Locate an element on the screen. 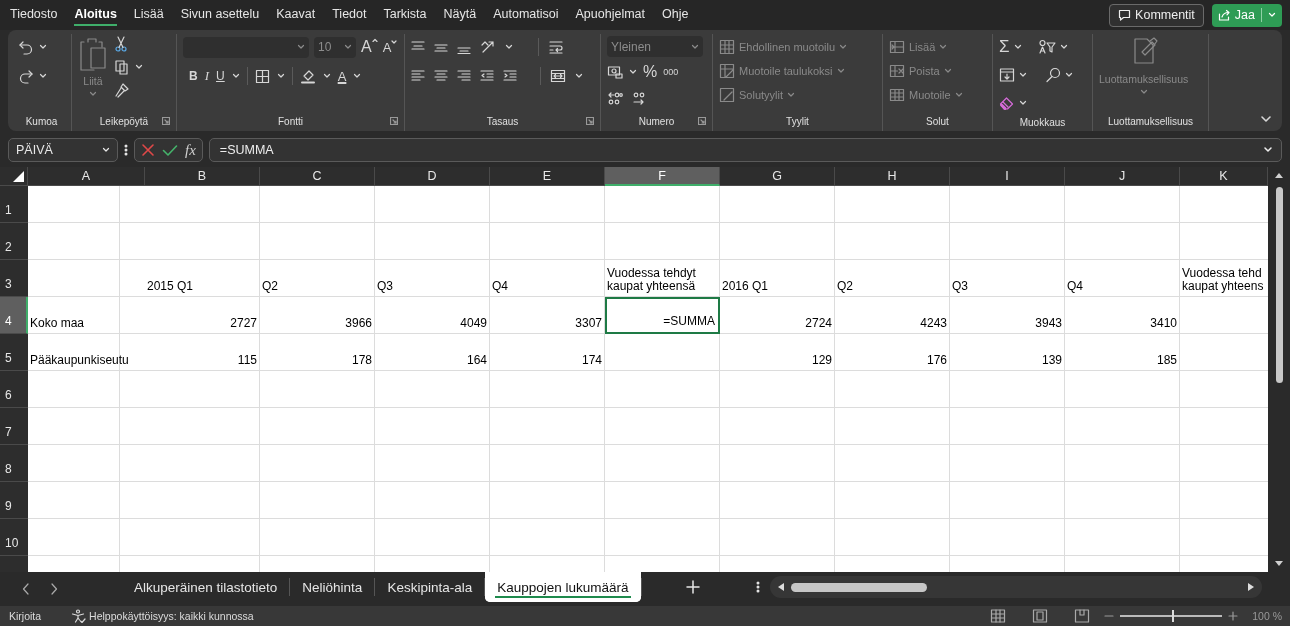 The width and height of the screenshot is (1290, 626). zoom-level: 100 % is located at coordinates (1267, 616).